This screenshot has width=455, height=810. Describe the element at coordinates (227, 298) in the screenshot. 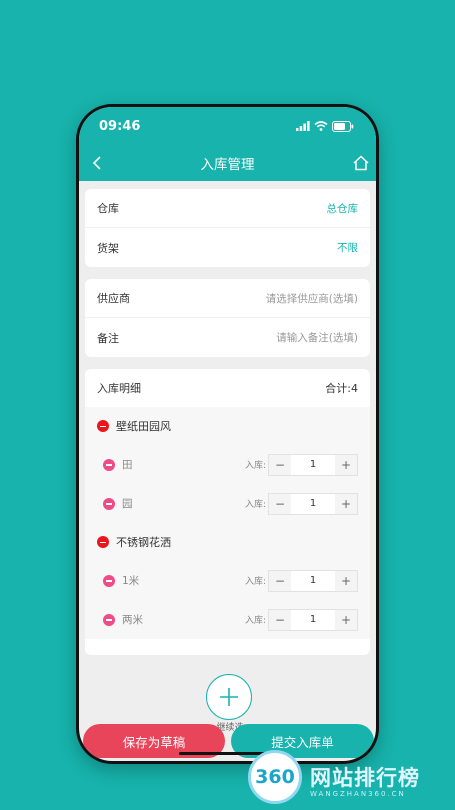

I see `supplier-row: 供应商 请选择供应商(选填)` at that location.